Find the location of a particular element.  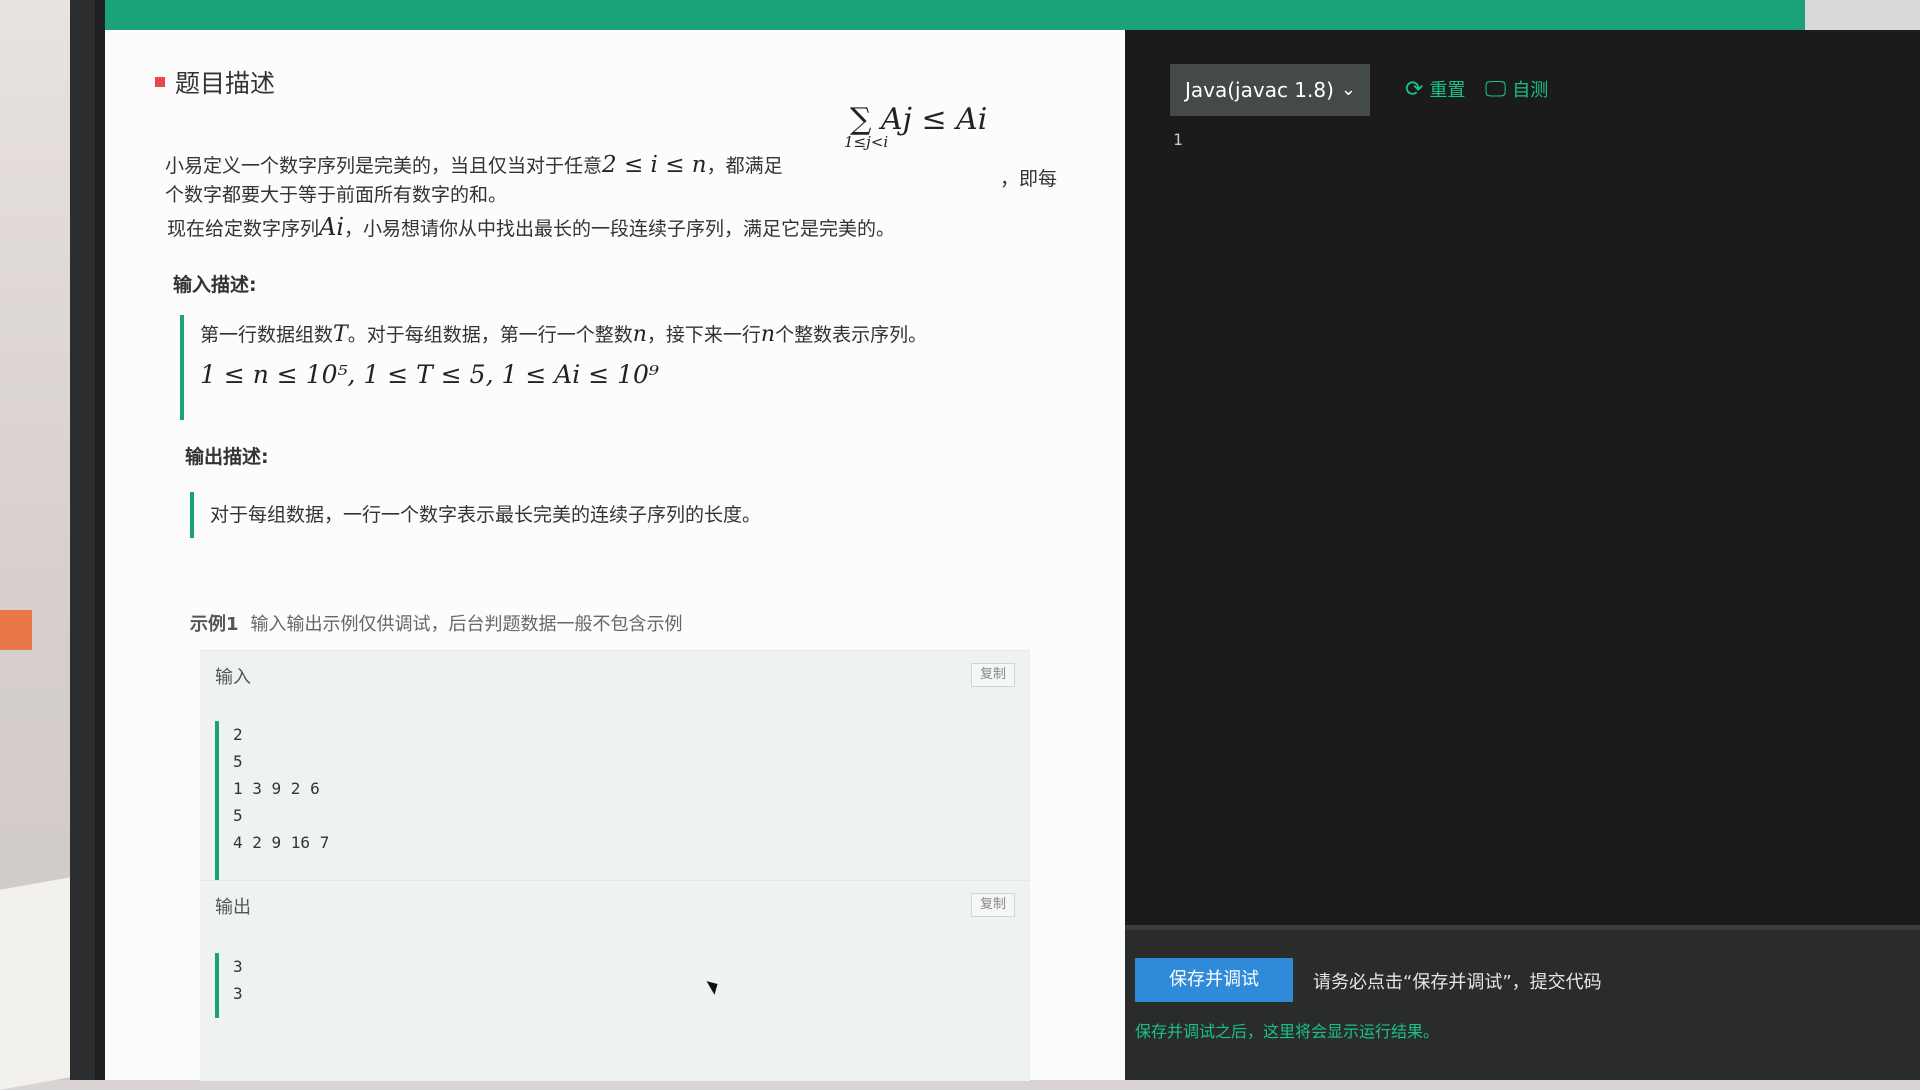

self-test-button-label: 自测 is located at coordinates (1530, 90).